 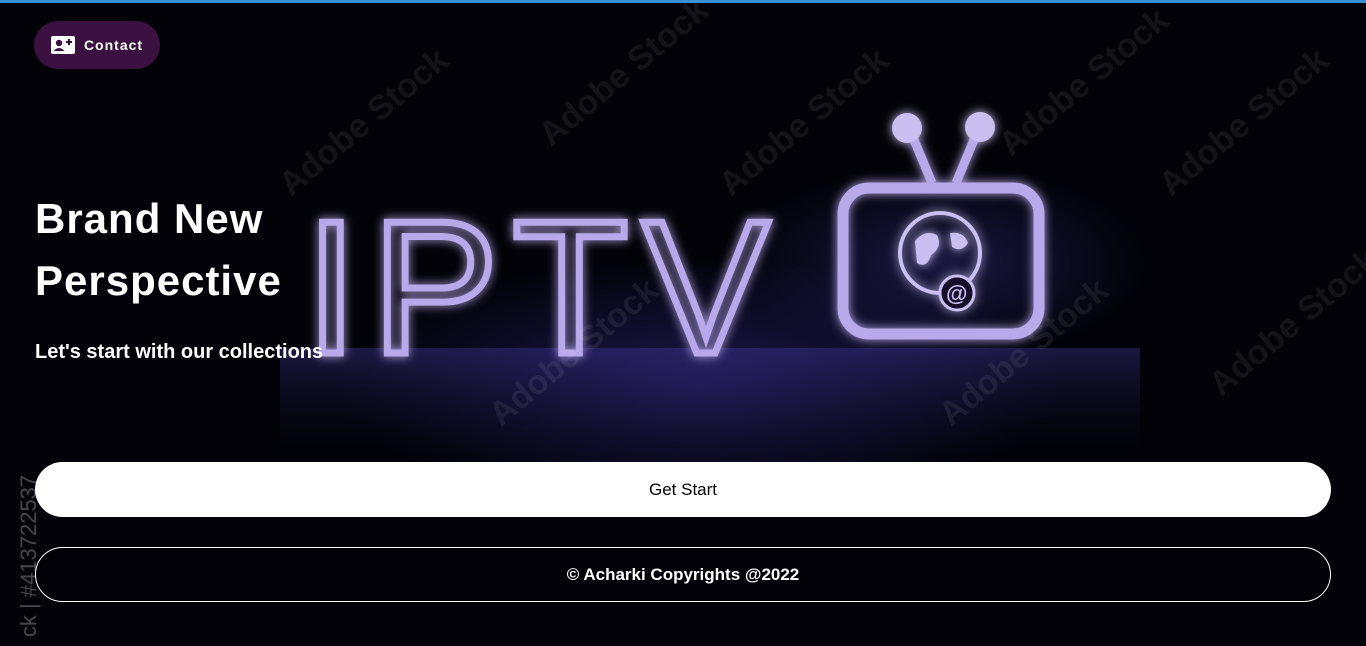 What do you see at coordinates (544, 288) in the screenshot?
I see `iptv-neon-text: IPTV` at bounding box center [544, 288].